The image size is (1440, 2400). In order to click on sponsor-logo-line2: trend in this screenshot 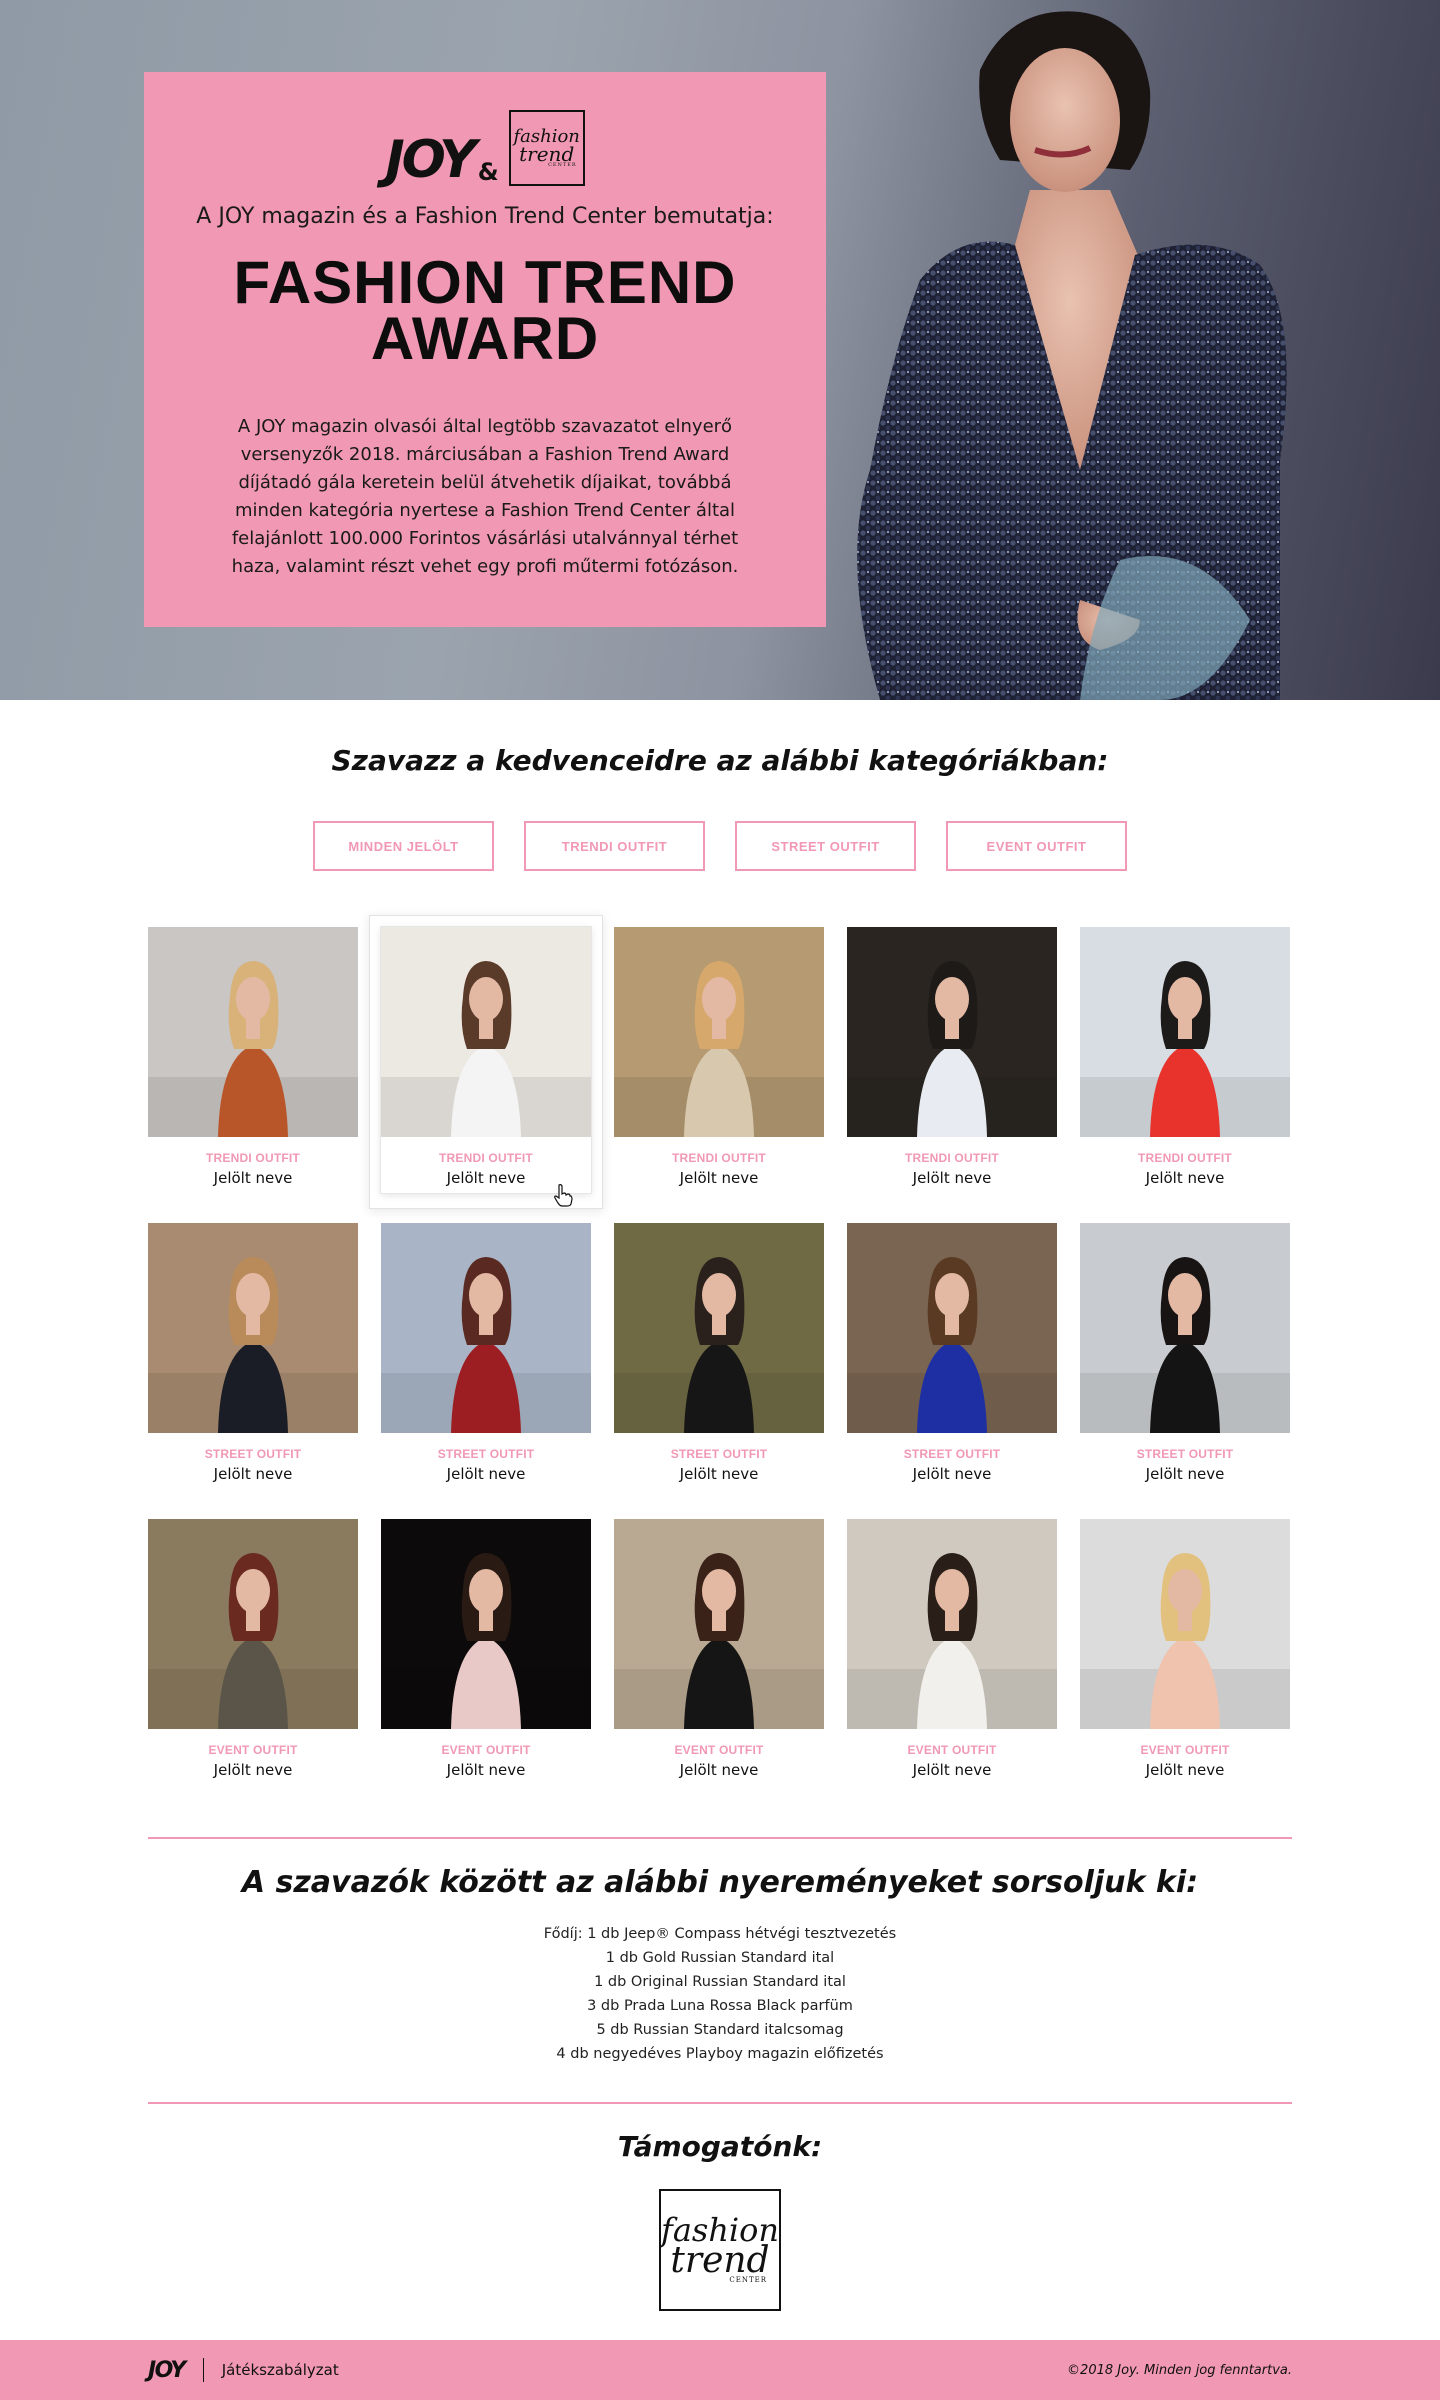, I will do `click(720, 2261)`.